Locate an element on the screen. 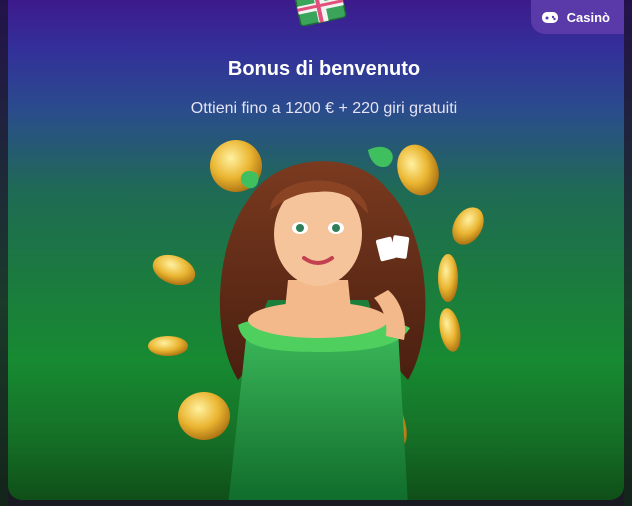  page-title: Bonus di benvenuto is located at coordinates (324, 69).